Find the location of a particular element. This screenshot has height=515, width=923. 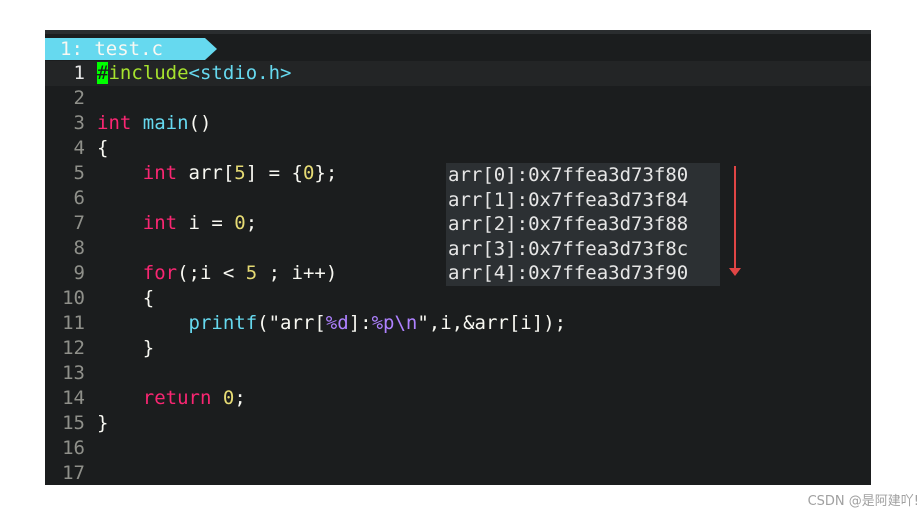

code-text: int arr[5] = {0}; is located at coordinates (217, 173).